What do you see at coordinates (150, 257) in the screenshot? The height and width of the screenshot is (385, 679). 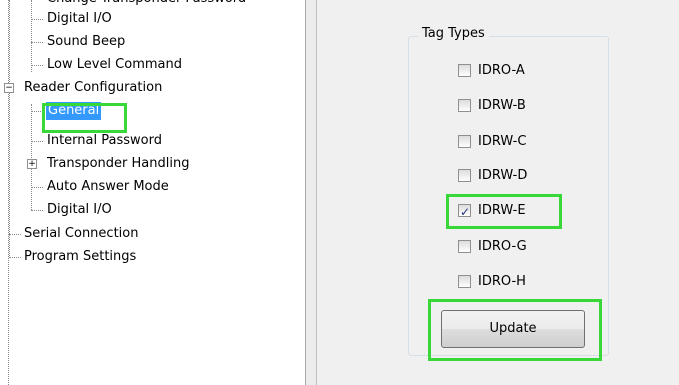 I see `tree-item-program-settings: Program Settings` at bounding box center [150, 257].